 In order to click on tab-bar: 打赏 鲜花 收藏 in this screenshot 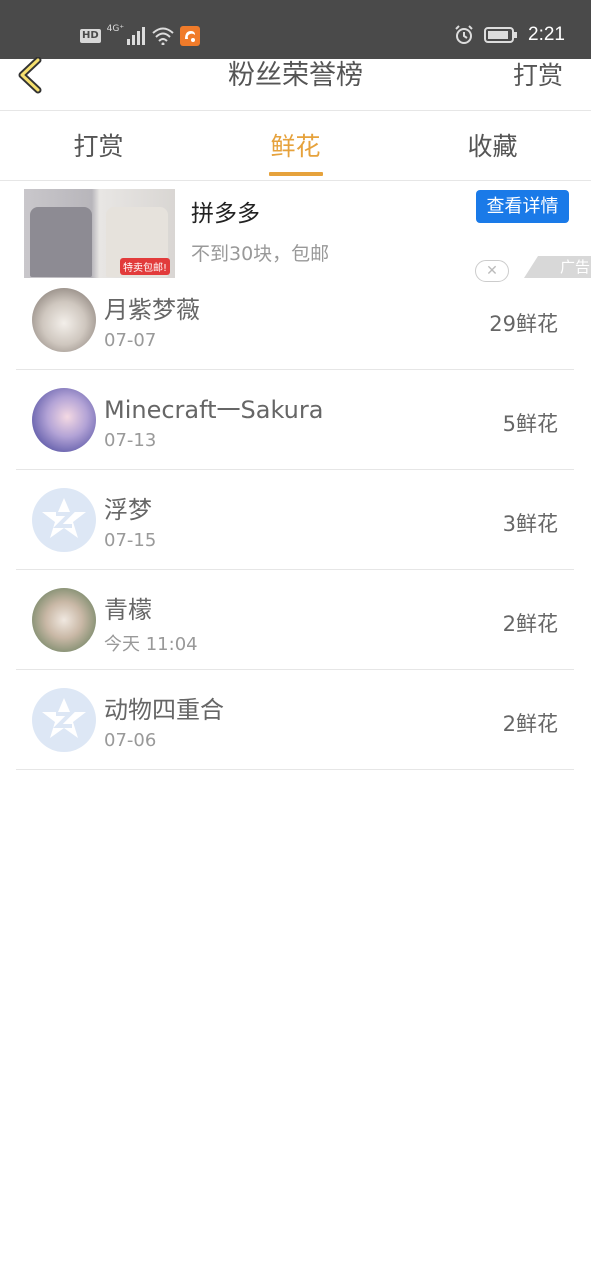, I will do `click(295, 146)`.